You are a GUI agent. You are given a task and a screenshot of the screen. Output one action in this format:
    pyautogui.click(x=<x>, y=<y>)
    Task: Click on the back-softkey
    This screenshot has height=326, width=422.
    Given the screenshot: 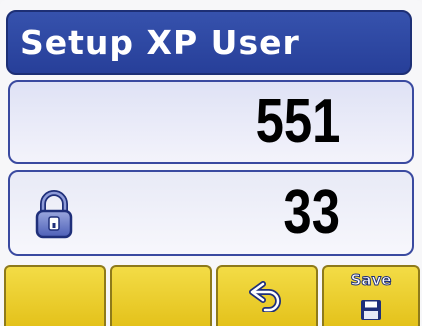 What is the action you would take?
    pyautogui.click(x=267, y=295)
    